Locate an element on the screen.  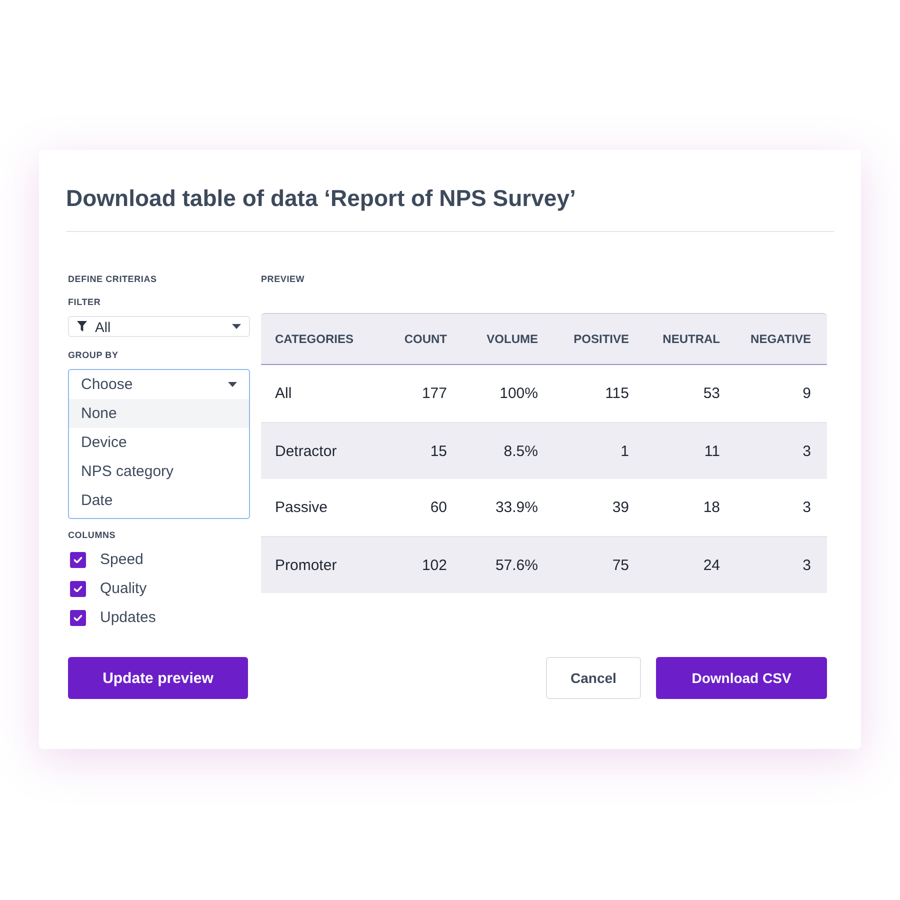
table-cell: Detractor is located at coordinates (306, 451).